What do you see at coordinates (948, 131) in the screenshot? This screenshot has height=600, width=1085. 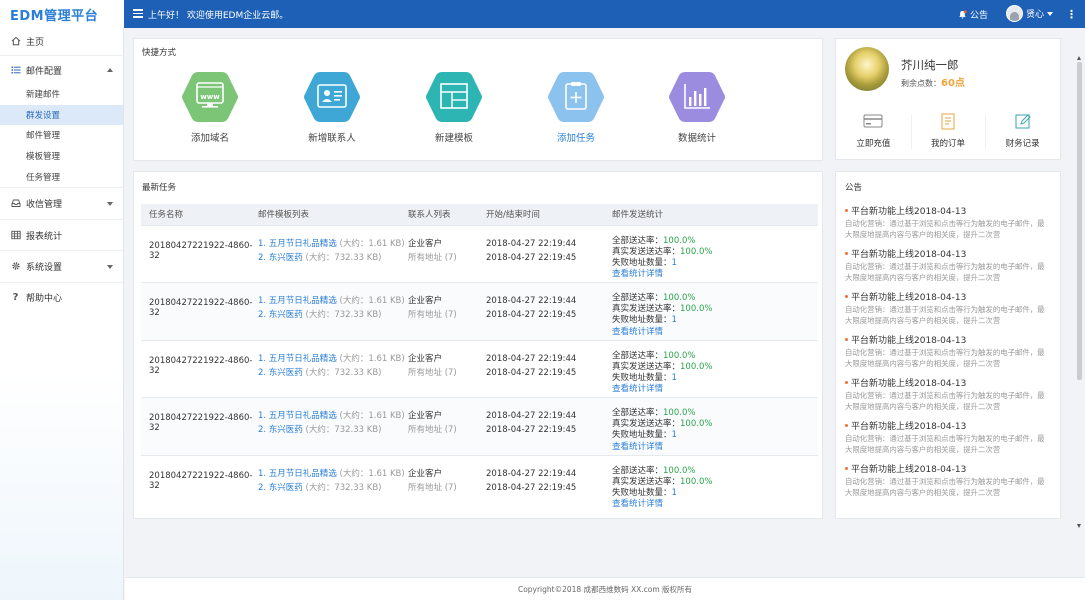 I see `my-orders-button: 我的订单` at bounding box center [948, 131].